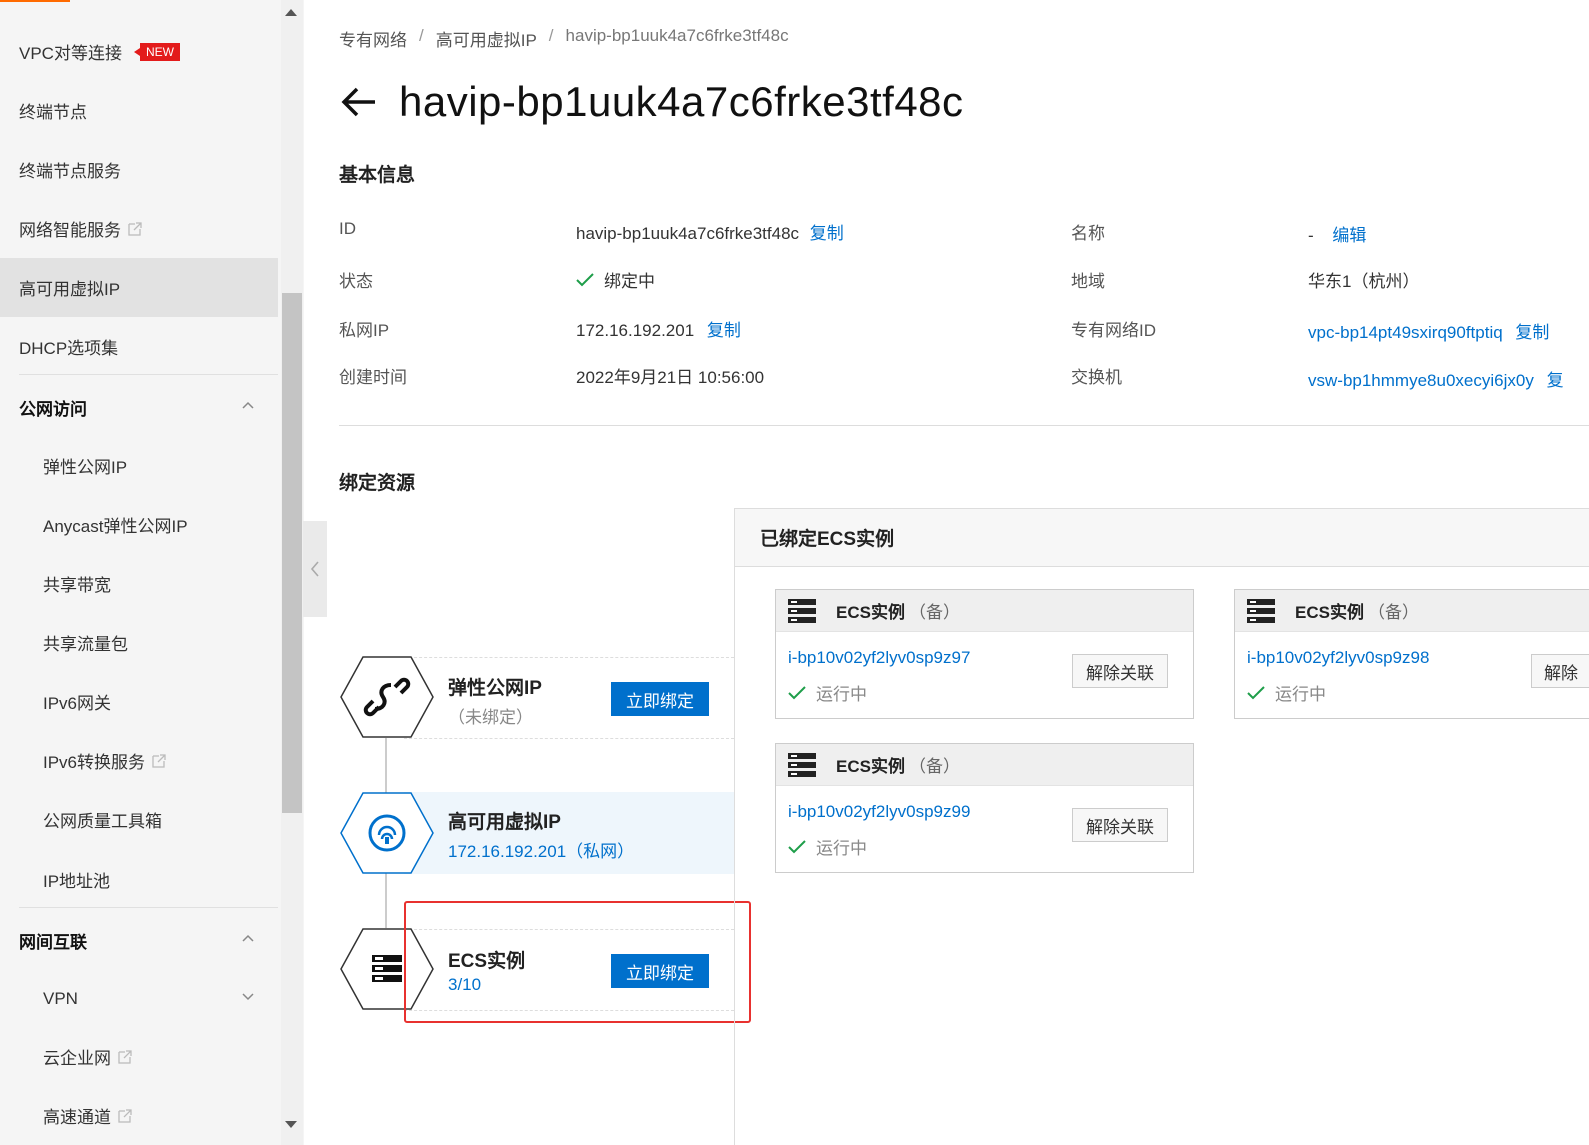  What do you see at coordinates (660, 699) in the screenshot?
I see `bind-eip-button: 立即绑定` at bounding box center [660, 699].